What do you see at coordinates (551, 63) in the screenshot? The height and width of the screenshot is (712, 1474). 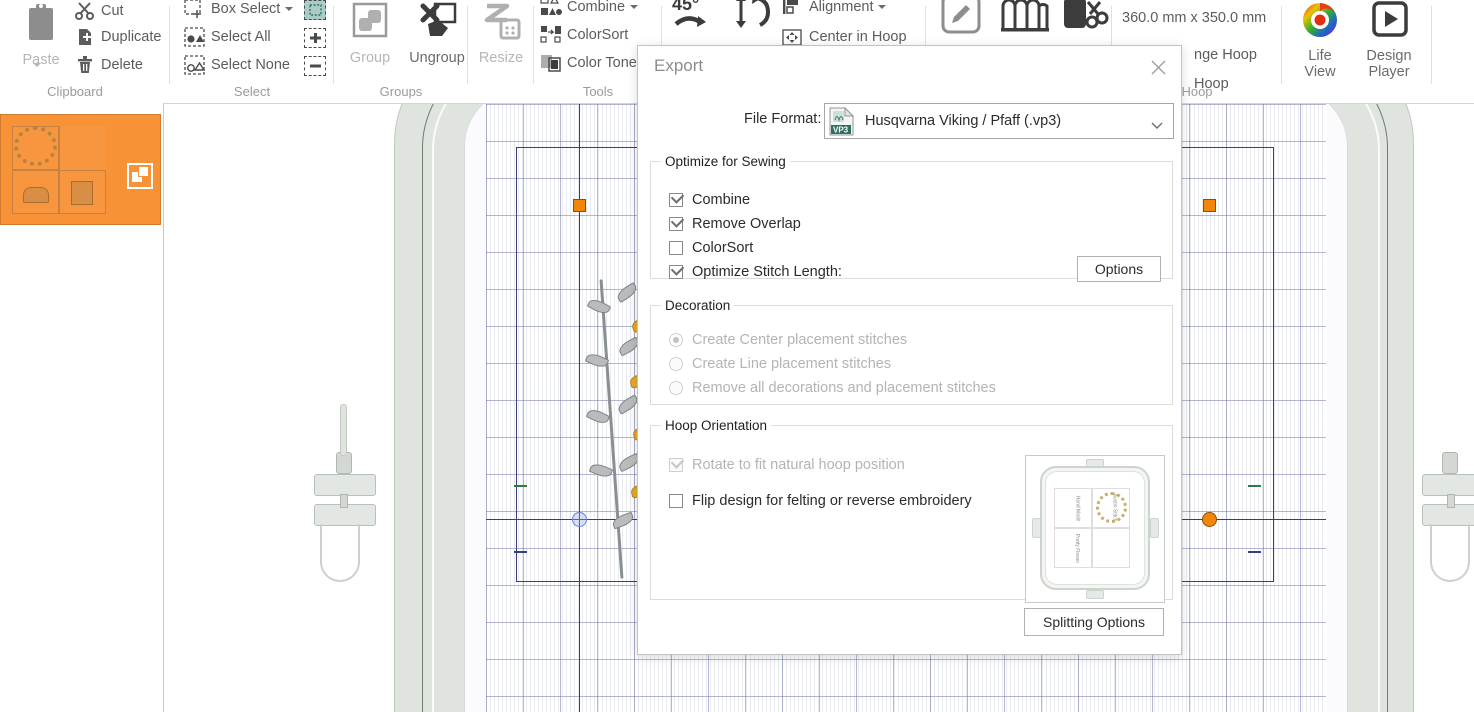 I see `colortone-icon` at bounding box center [551, 63].